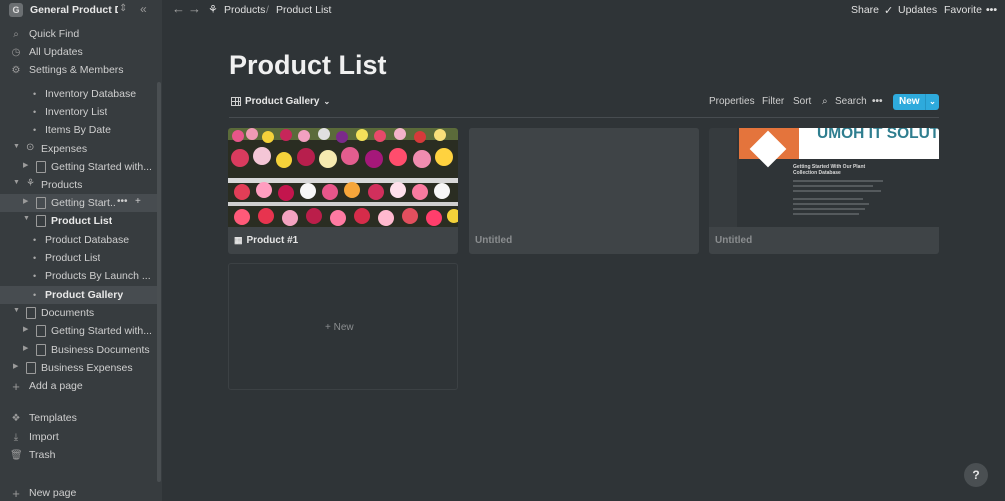 The image size is (1005, 501). I want to click on sidebar-item-all-updates: ◷ All Updates, so click(81, 52).